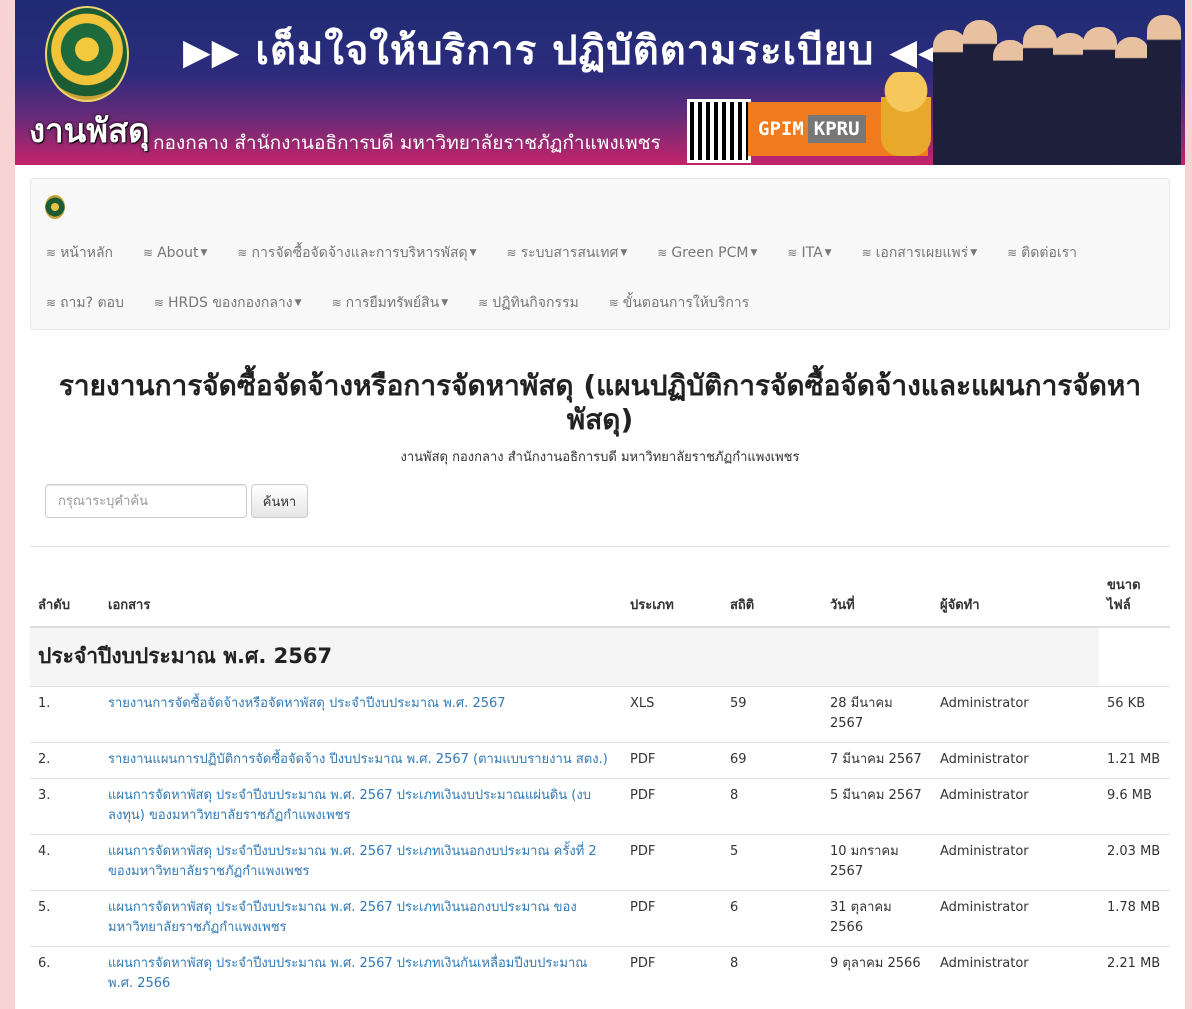  I want to click on nav-item-label: เอกสารเผยแพร่, so click(922, 253).